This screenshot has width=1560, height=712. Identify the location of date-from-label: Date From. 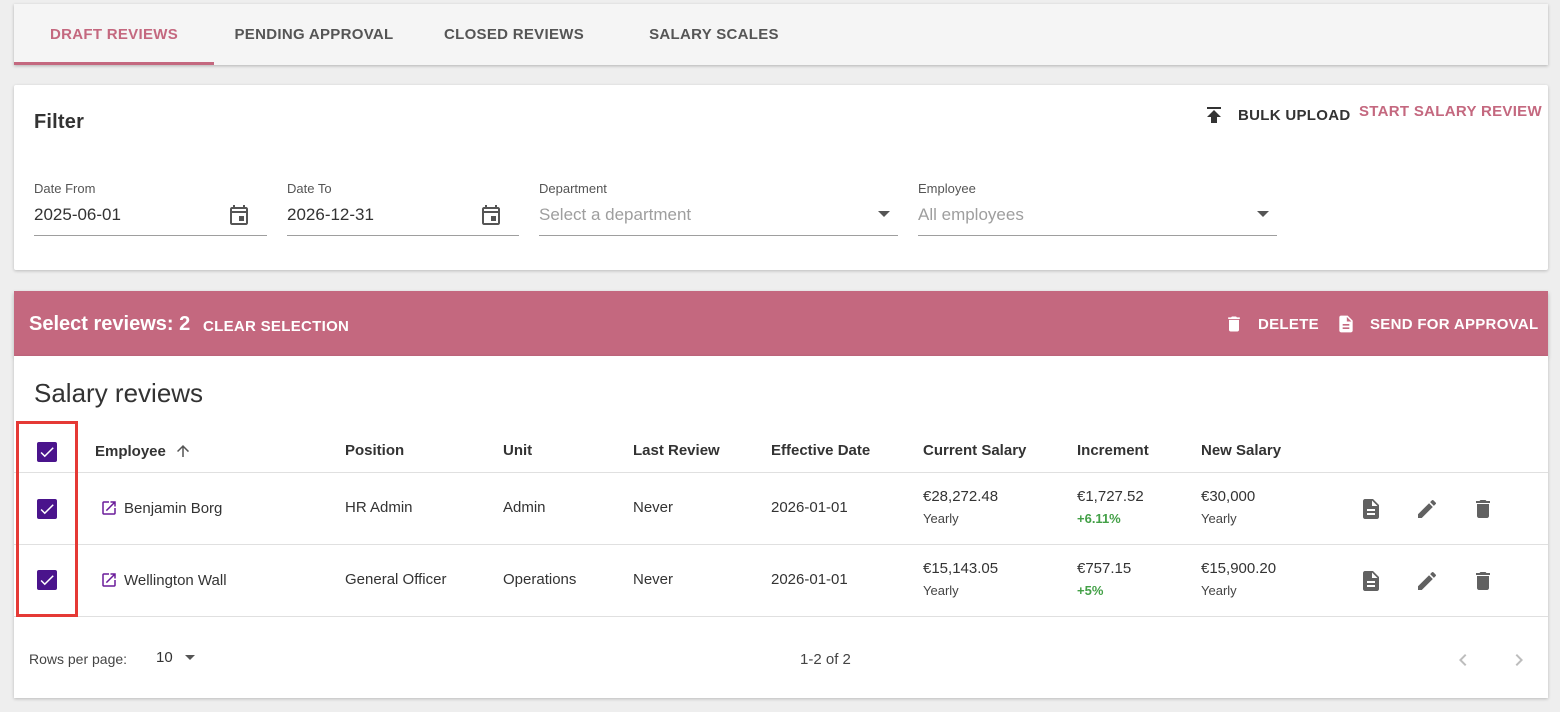
(65, 188).